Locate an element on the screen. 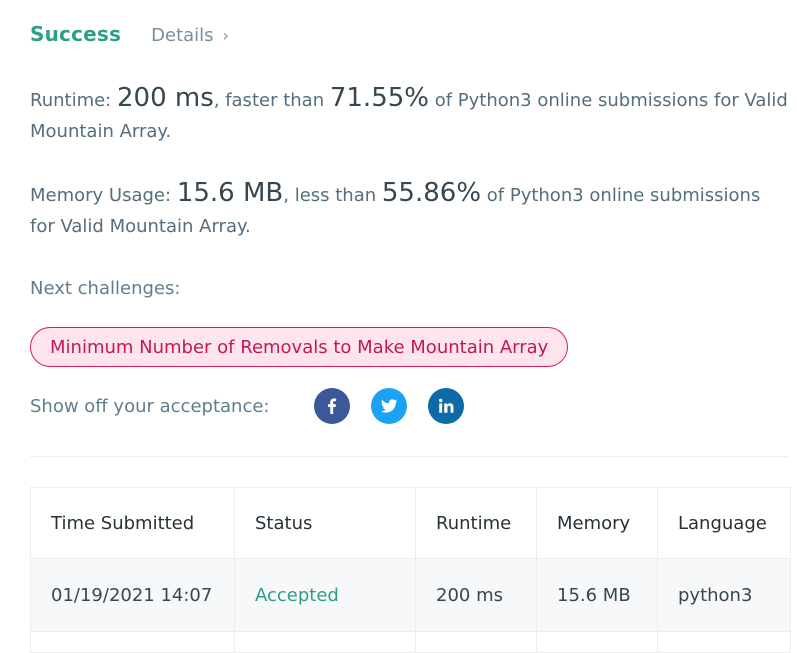 This screenshot has height=653, width=797. linkedin-icon is located at coordinates (446, 406).